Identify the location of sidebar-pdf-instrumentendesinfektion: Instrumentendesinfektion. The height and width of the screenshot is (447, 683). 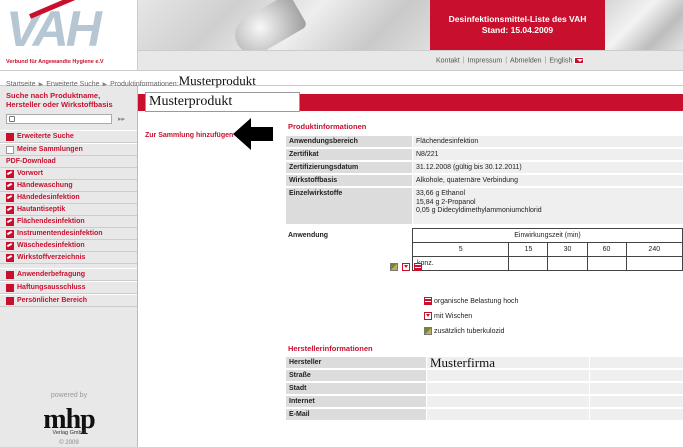
(68, 234).